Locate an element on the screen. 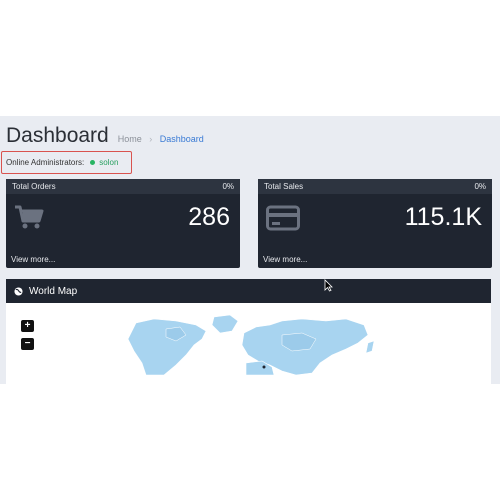  zoom-in-button: + is located at coordinates (27, 326).